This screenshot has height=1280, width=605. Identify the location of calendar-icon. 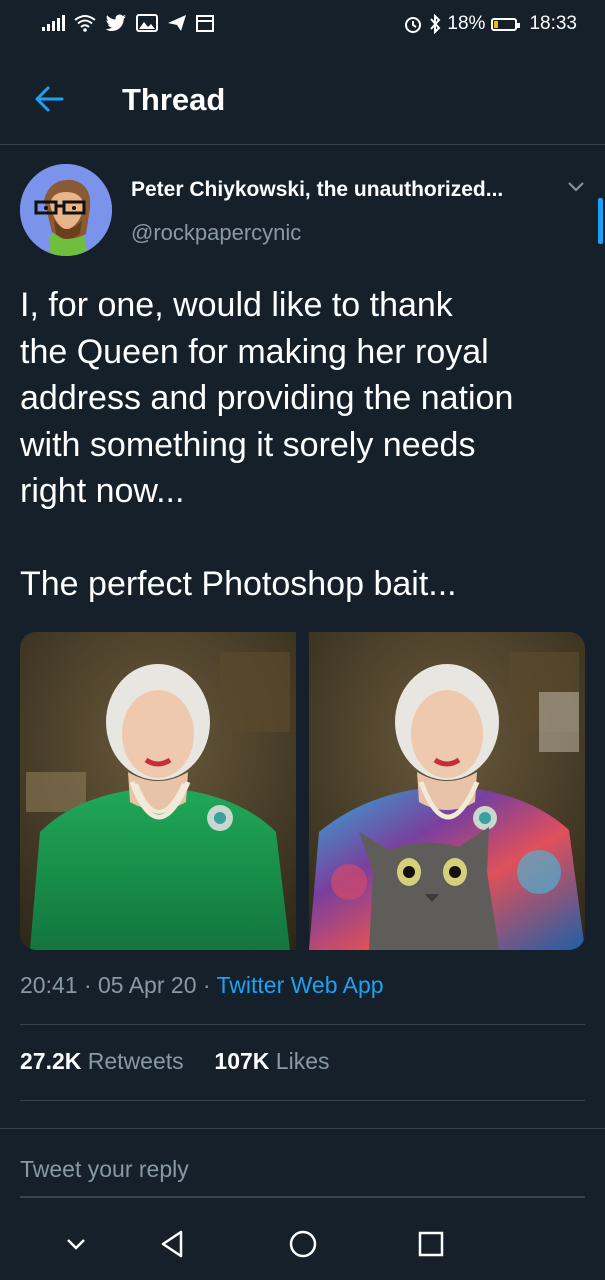
(205, 23).